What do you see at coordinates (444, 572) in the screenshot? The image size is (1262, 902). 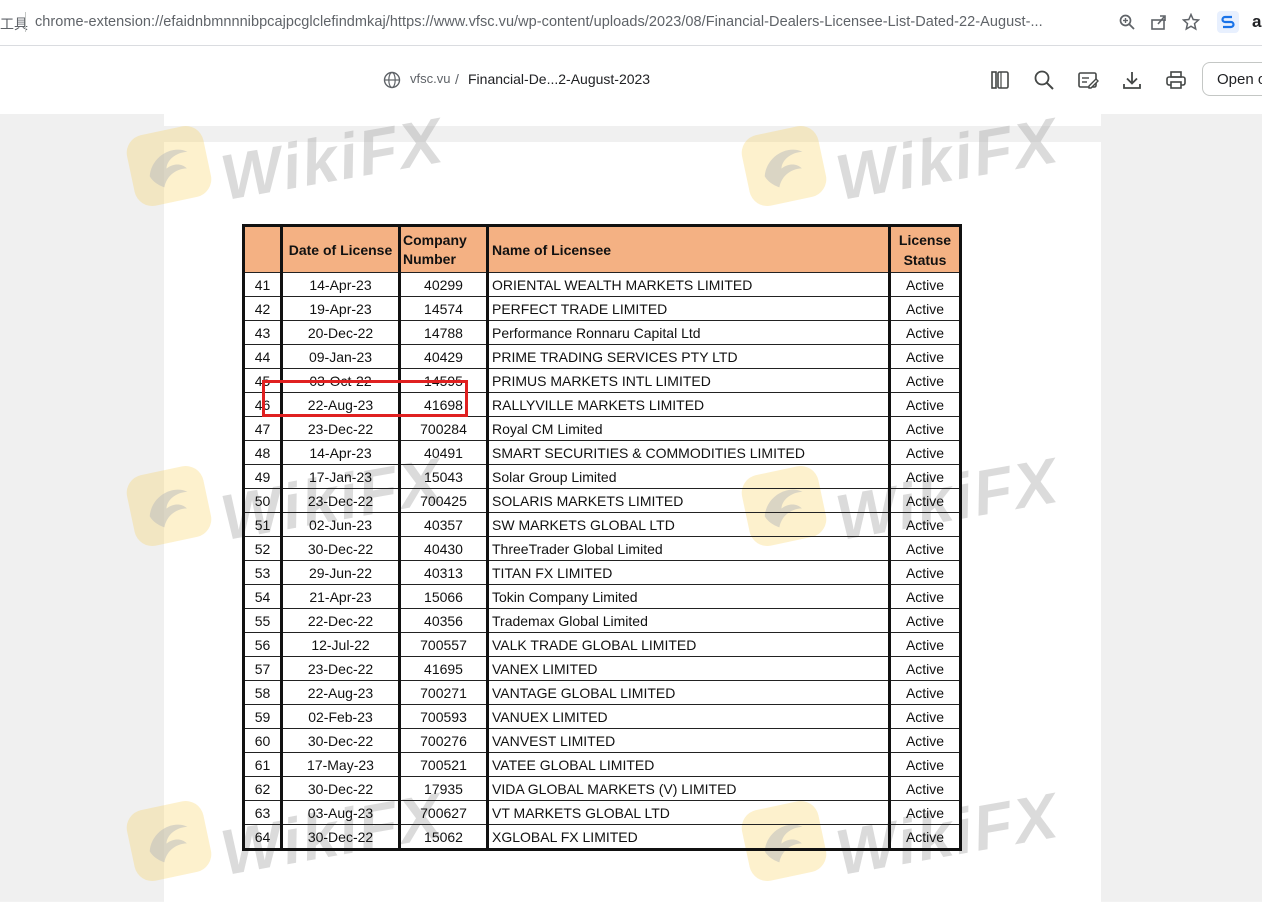 I see `company-number-cell: 40313` at bounding box center [444, 572].